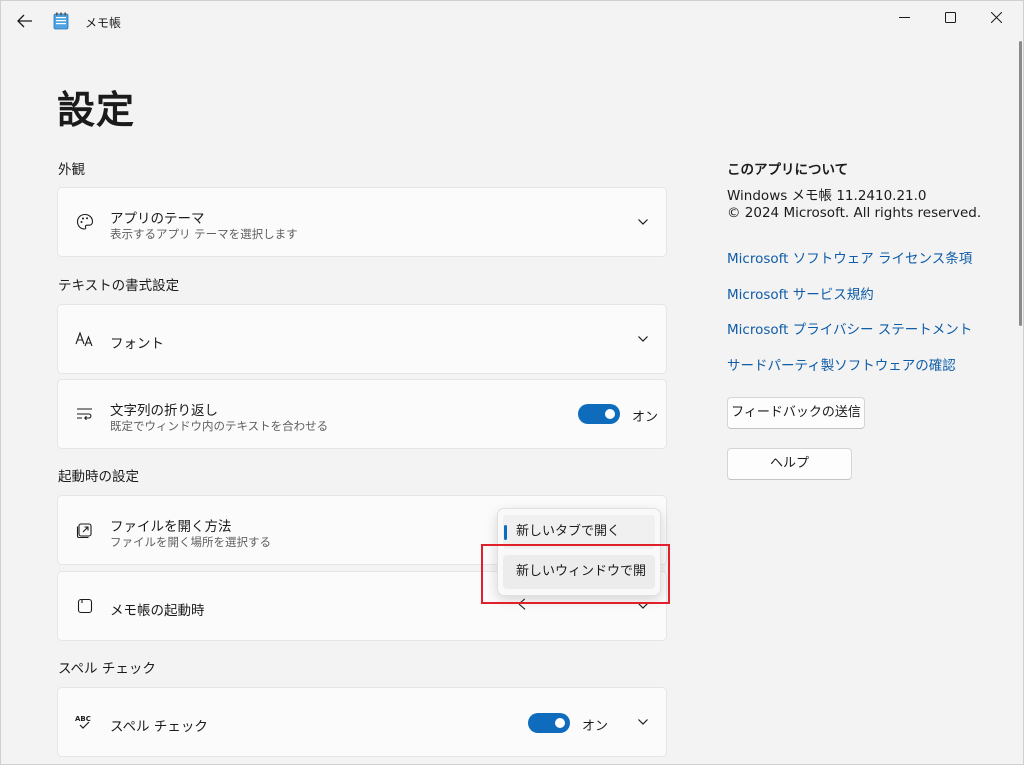 The width and height of the screenshot is (1024, 765). What do you see at coordinates (98, 477) in the screenshot?
I see `section-startup: 起動時の設定` at bounding box center [98, 477].